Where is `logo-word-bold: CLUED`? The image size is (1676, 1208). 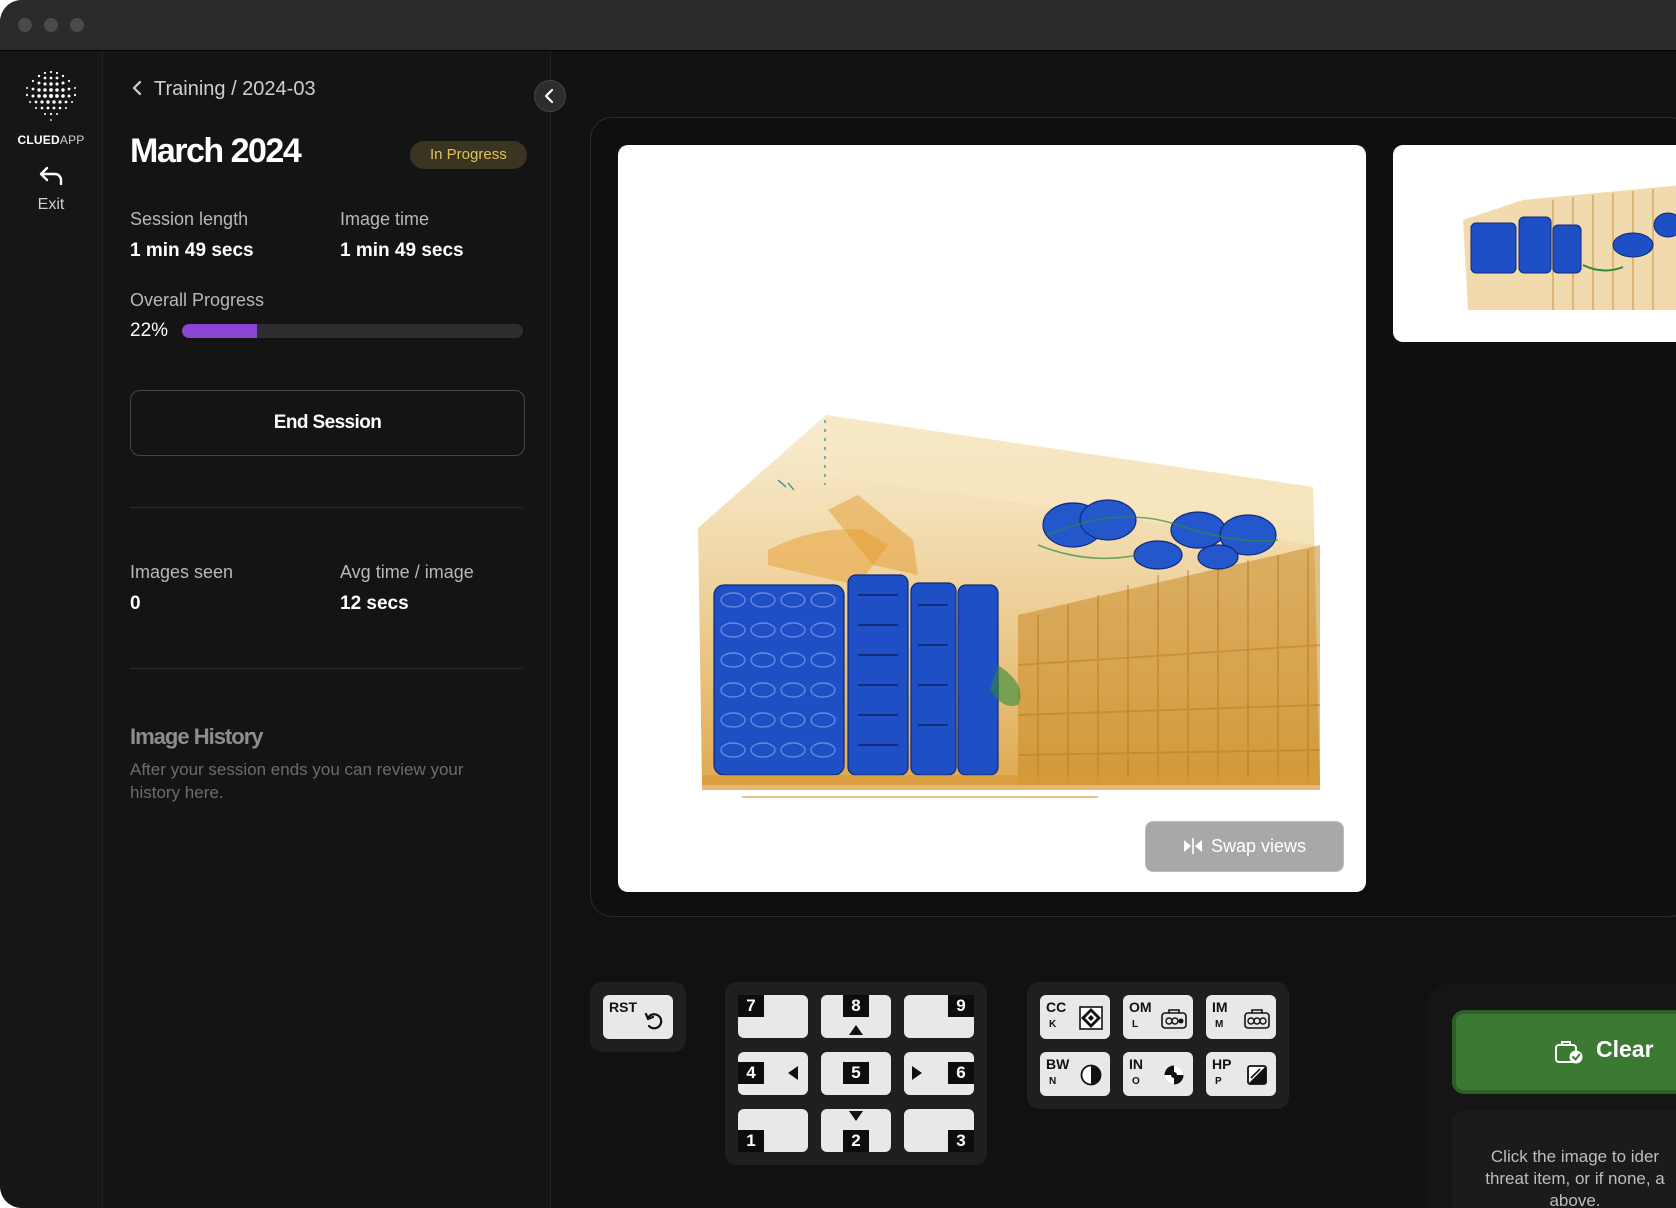 logo-word-bold: CLUED is located at coordinates (38, 140).